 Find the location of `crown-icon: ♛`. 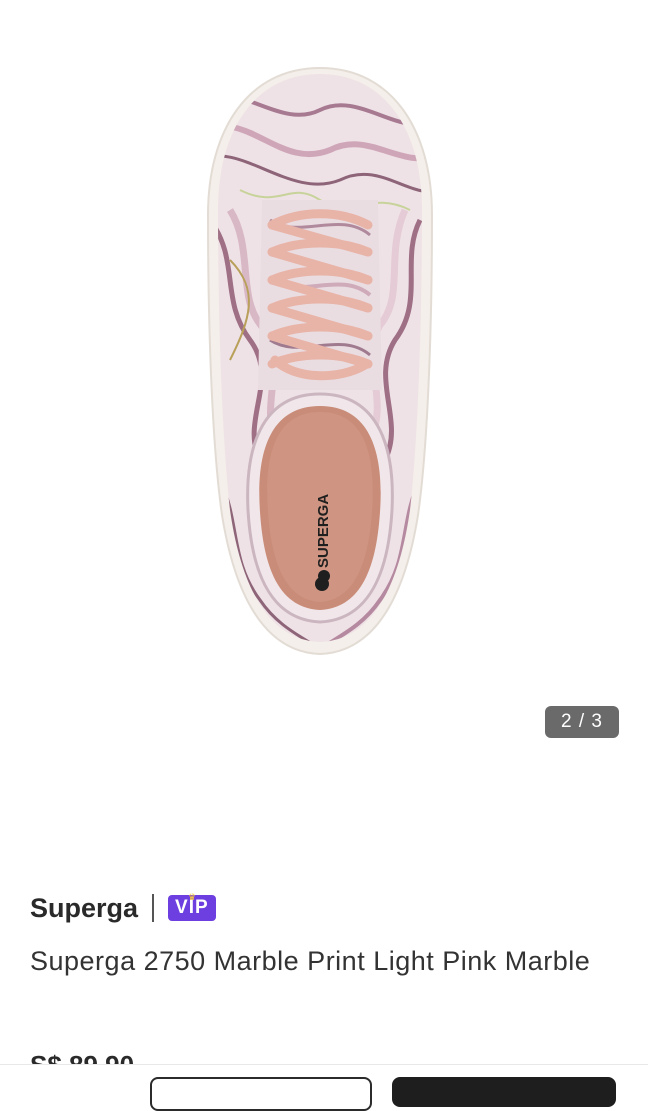

crown-icon: ♛ is located at coordinates (193, 897).